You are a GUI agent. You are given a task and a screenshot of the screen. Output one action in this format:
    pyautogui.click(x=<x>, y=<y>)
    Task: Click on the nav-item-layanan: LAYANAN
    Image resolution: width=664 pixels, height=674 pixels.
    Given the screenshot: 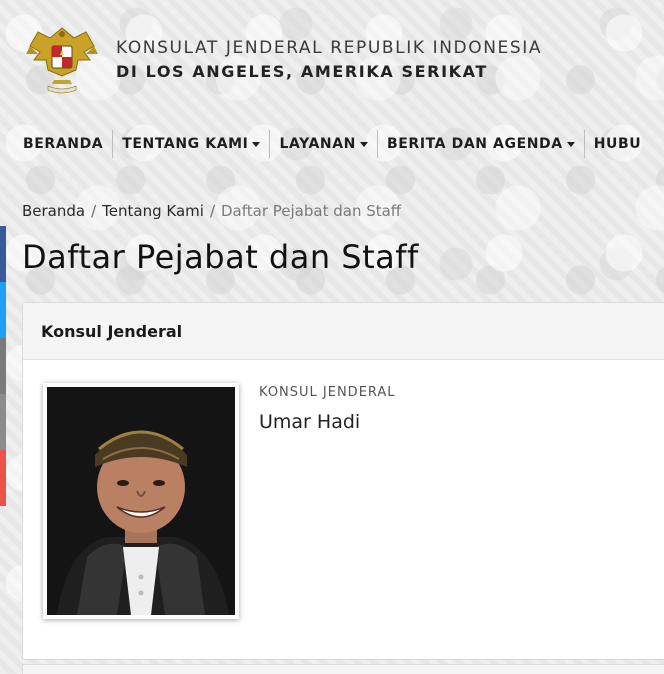 What is the action you would take?
    pyautogui.click(x=324, y=144)
    